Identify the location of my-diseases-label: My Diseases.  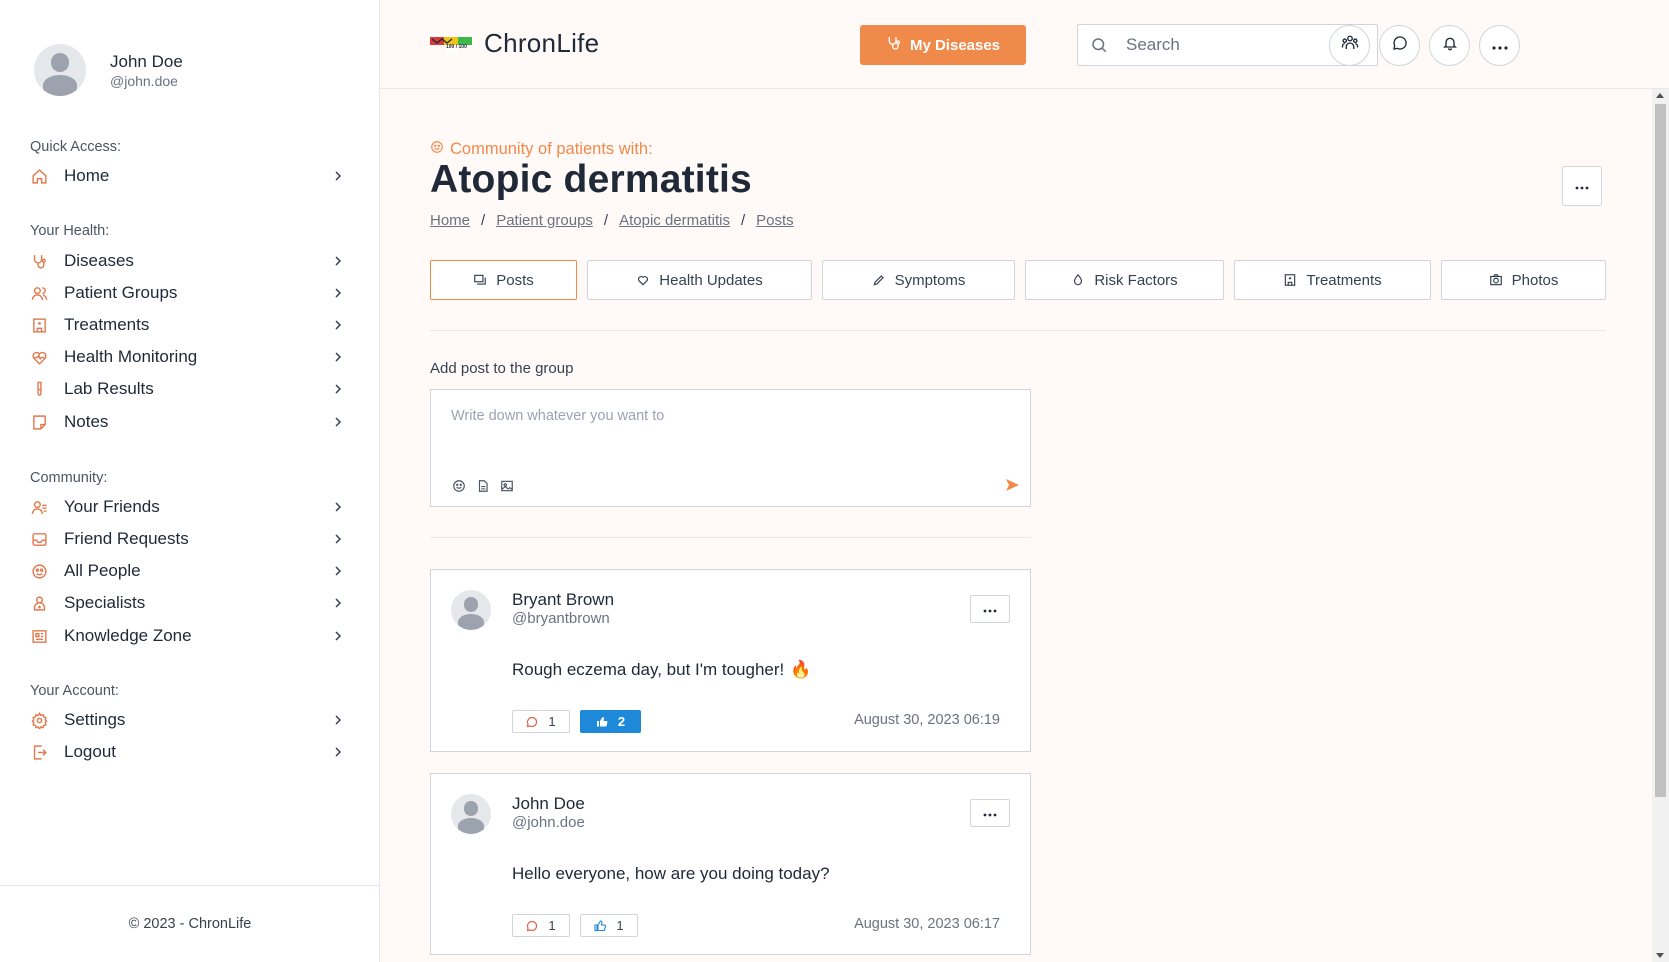
(955, 45).